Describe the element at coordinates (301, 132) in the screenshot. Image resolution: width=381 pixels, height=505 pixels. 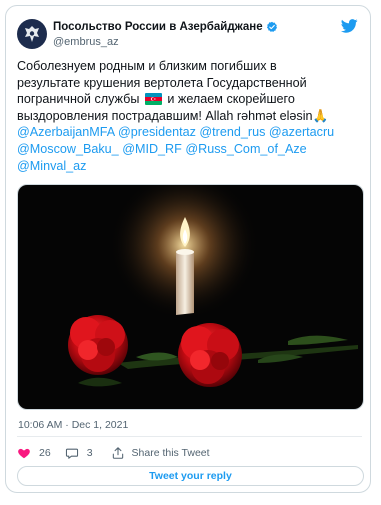
I see `mention-link: @azertacru` at that location.